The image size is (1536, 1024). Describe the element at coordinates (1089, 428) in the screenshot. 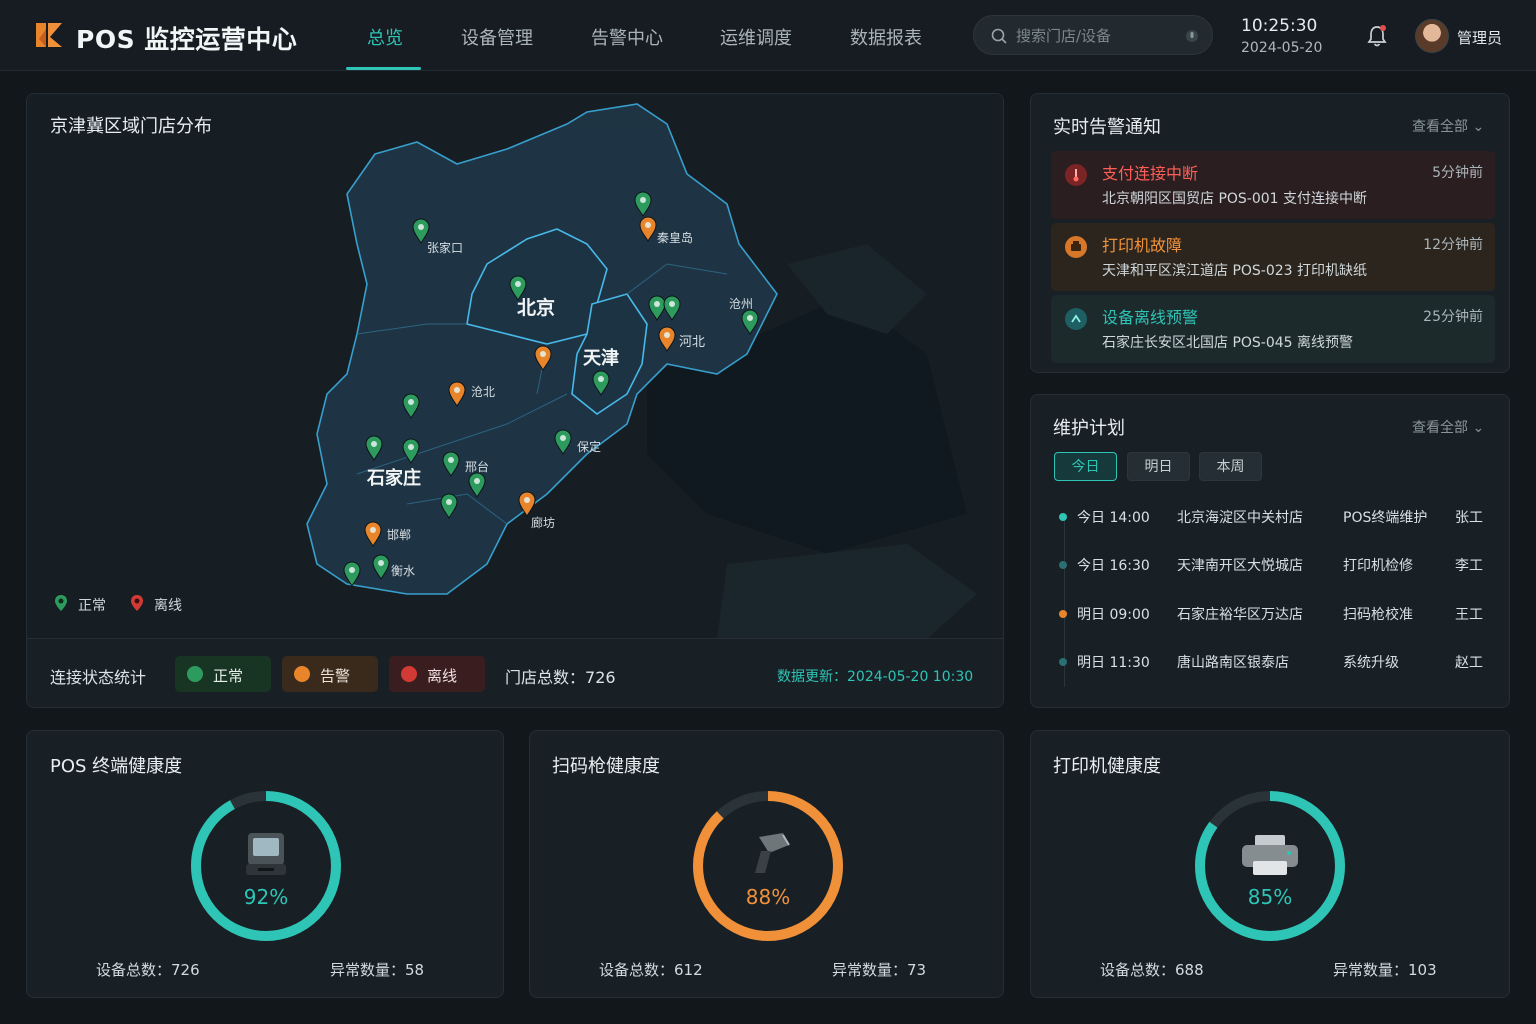

I see `maintenance-title: 维护计划` at that location.